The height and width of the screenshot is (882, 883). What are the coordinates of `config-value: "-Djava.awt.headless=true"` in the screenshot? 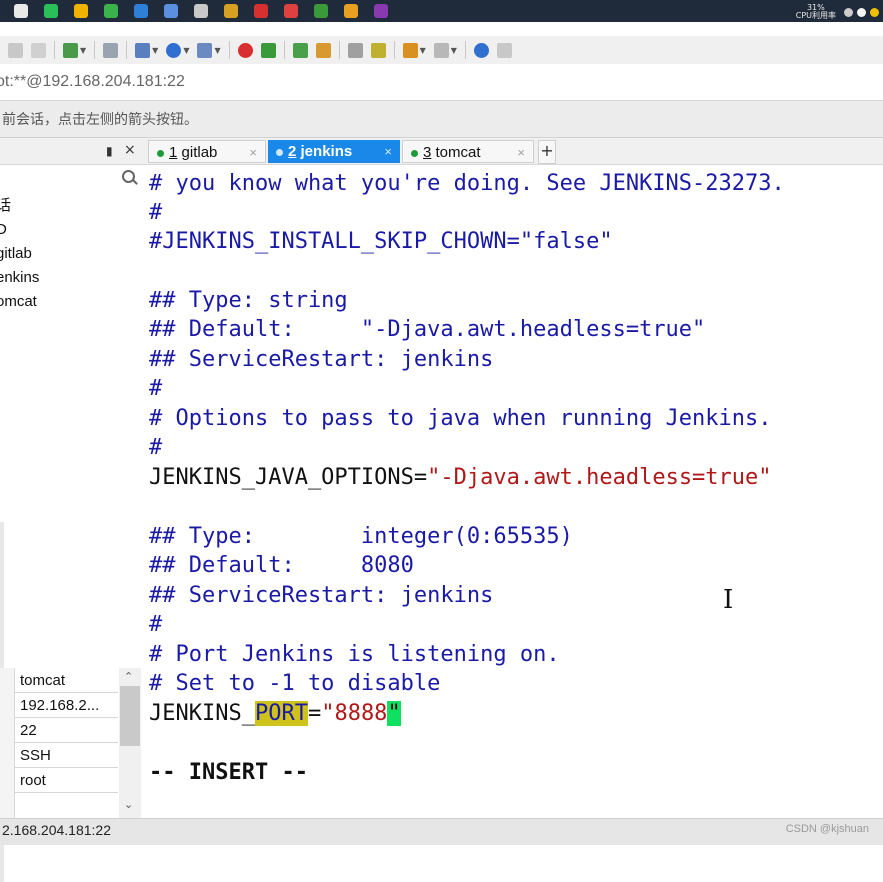 It's located at (599, 477).